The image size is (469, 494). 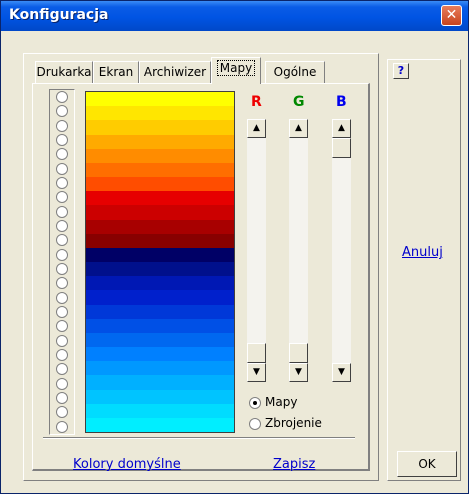 What do you see at coordinates (62, 262) in the screenshot?
I see `color-slot-radio-column` at bounding box center [62, 262].